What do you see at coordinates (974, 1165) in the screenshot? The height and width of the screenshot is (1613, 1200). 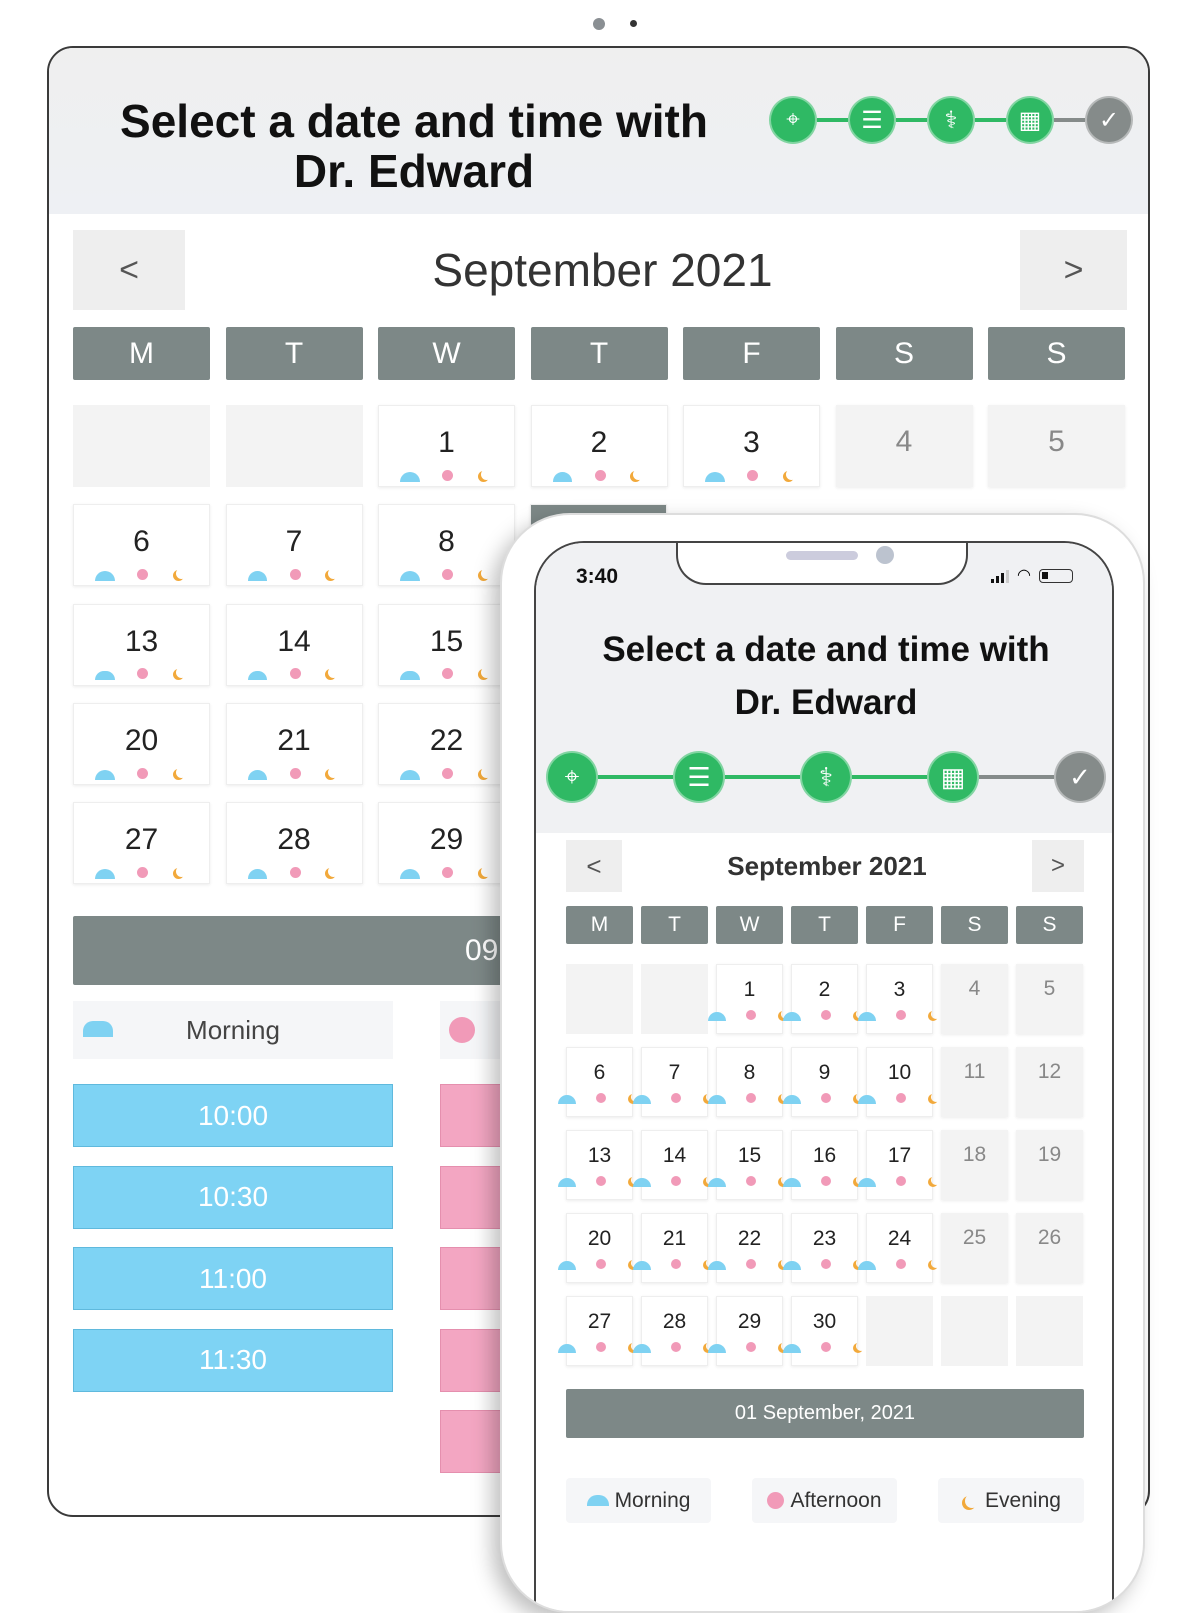 I see `day-cell: 18` at bounding box center [974, 1165].